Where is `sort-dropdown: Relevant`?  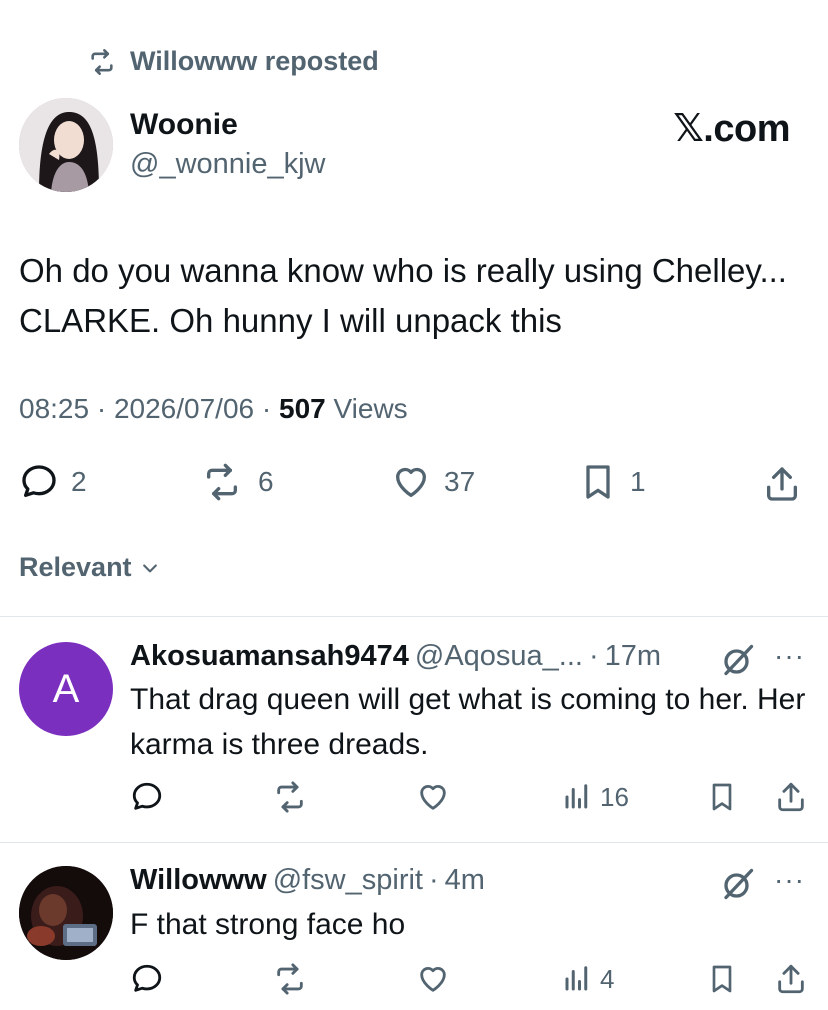
sort-dropdown: Relevant is located at coordinates (89, 567).